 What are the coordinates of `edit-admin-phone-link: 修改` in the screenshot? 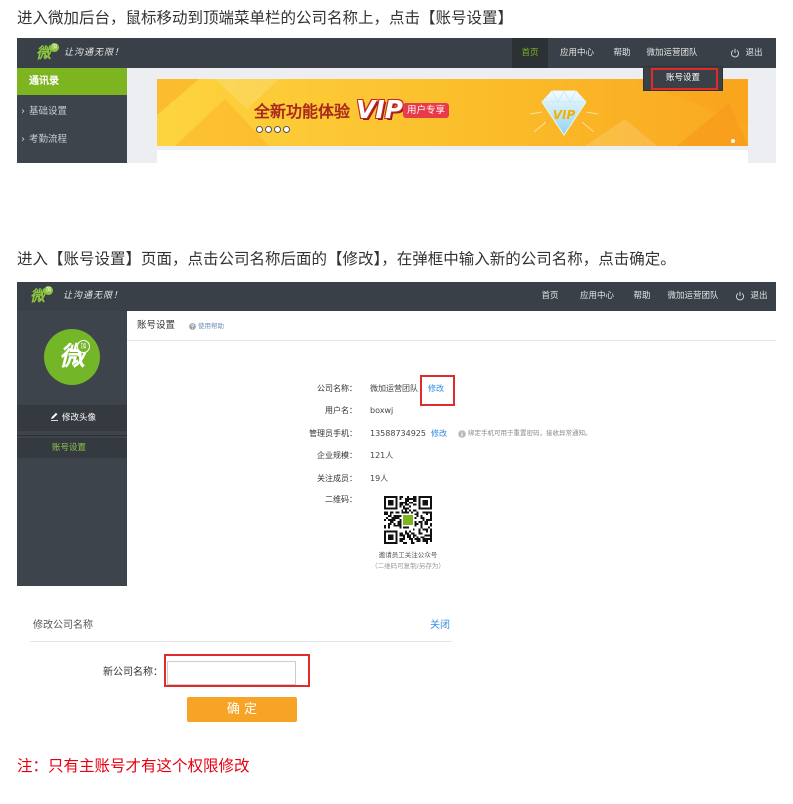 It's located at (439, 434).